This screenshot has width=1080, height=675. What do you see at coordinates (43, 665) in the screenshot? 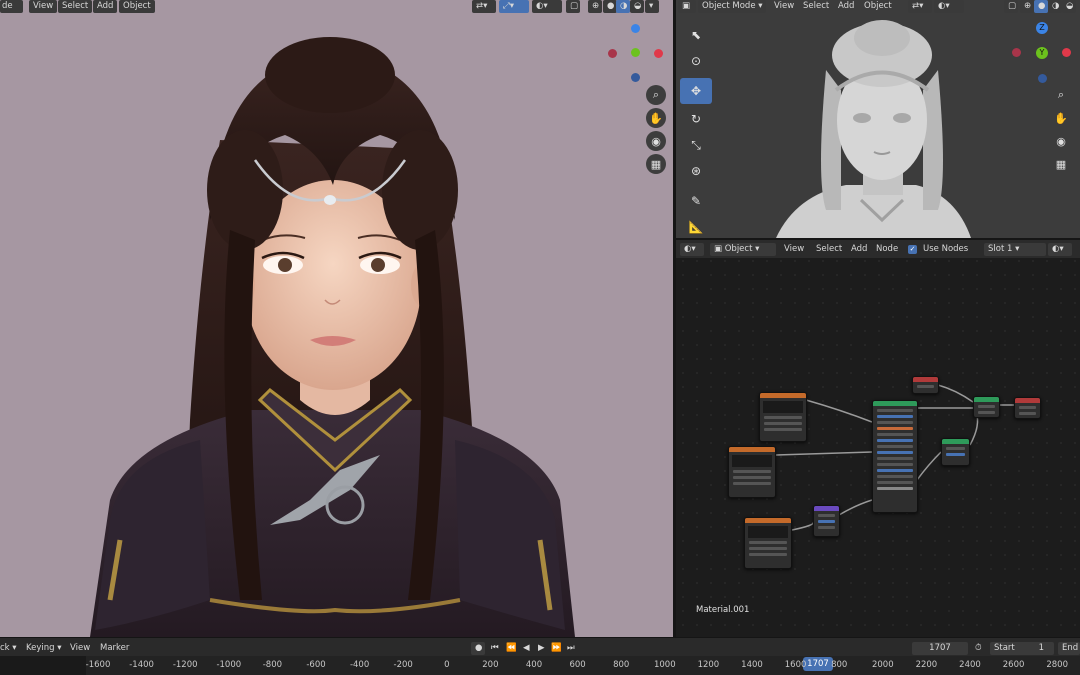
I see `ruler-left-strip` at bounding box center [43, 665].